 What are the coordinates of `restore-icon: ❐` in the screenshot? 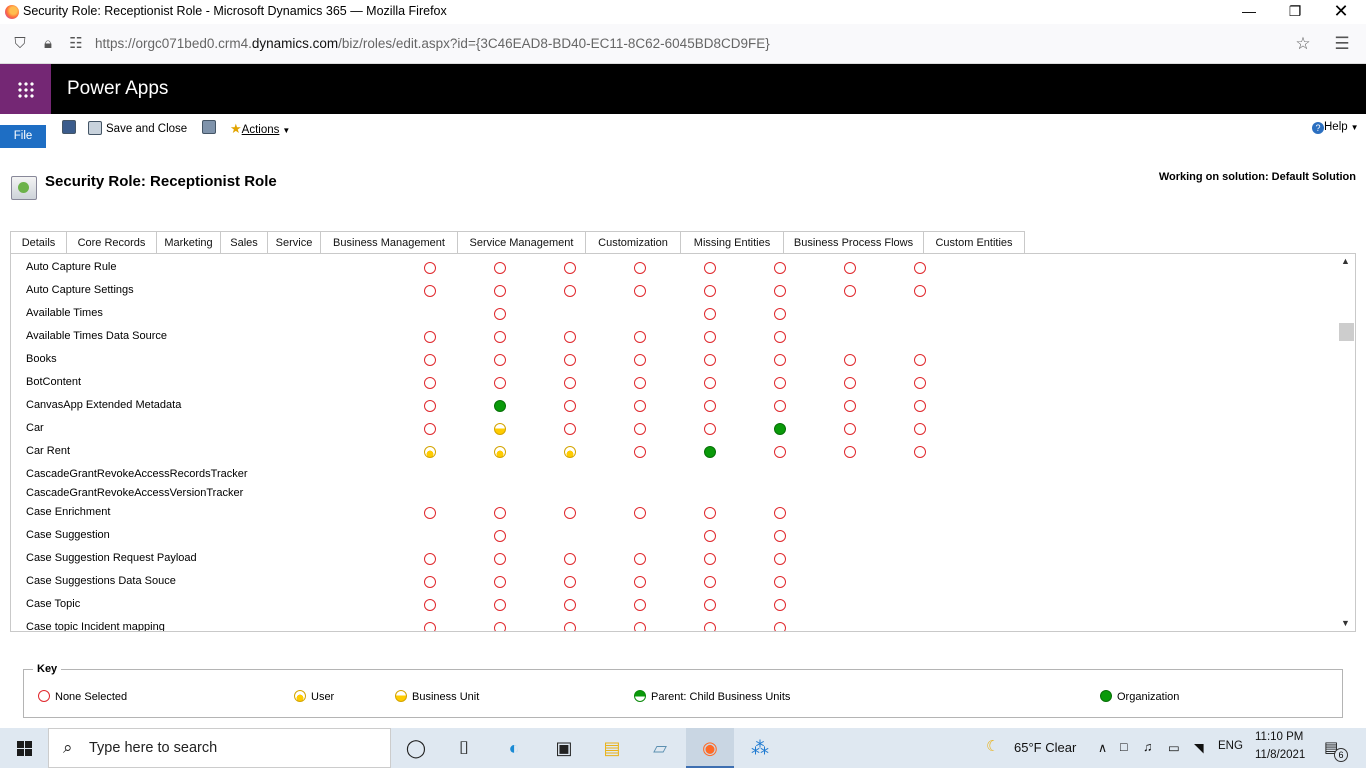 It's located at (1295, 12).